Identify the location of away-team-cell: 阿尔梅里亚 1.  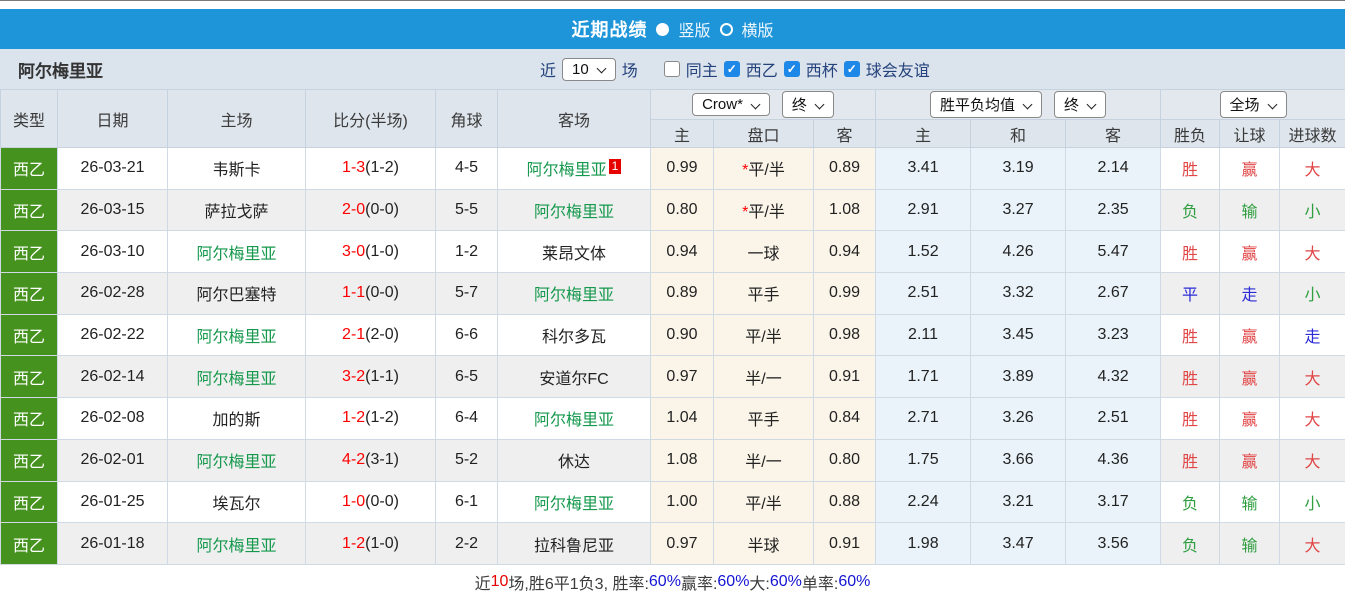
(574, 168).